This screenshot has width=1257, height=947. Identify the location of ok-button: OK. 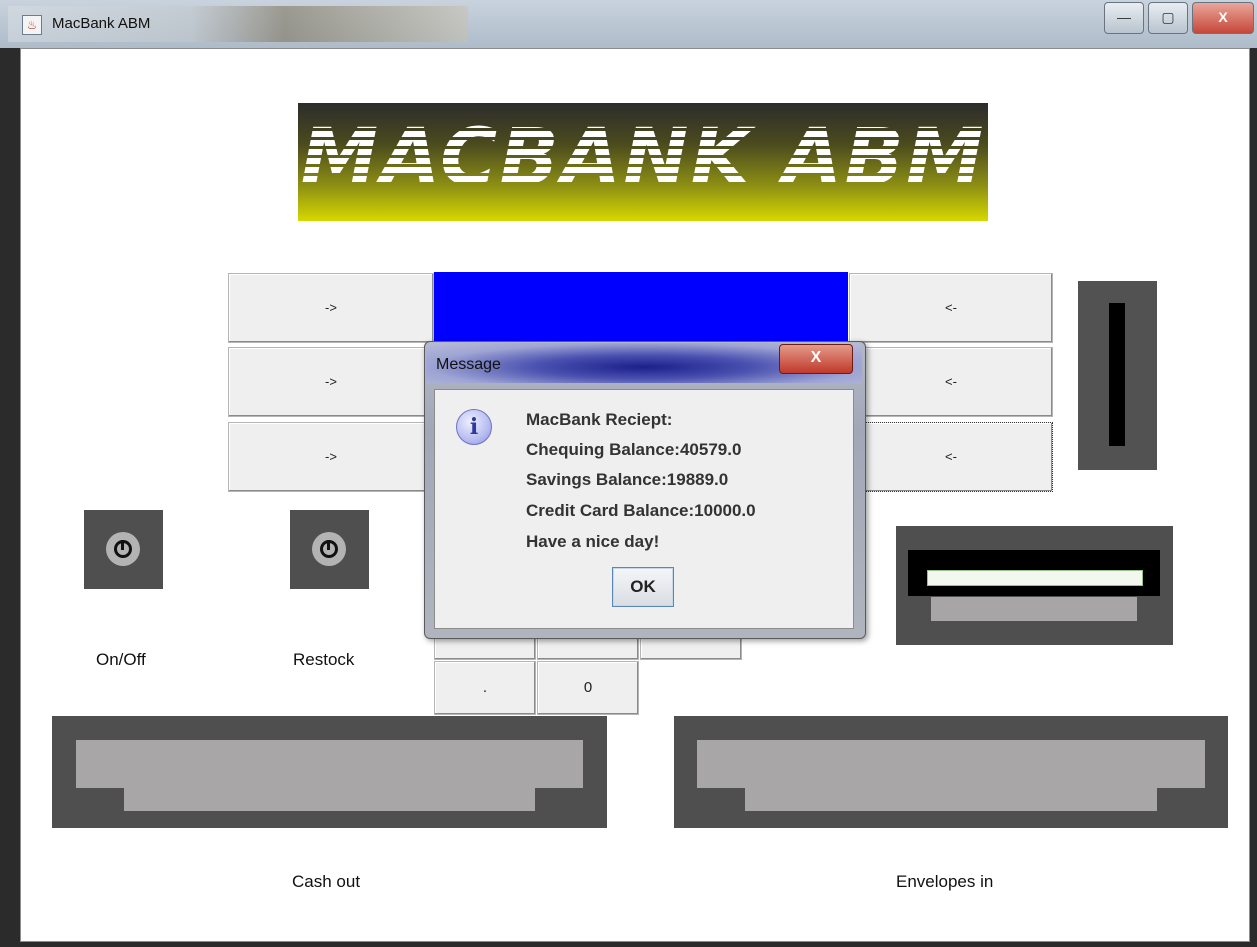
(643, 587).